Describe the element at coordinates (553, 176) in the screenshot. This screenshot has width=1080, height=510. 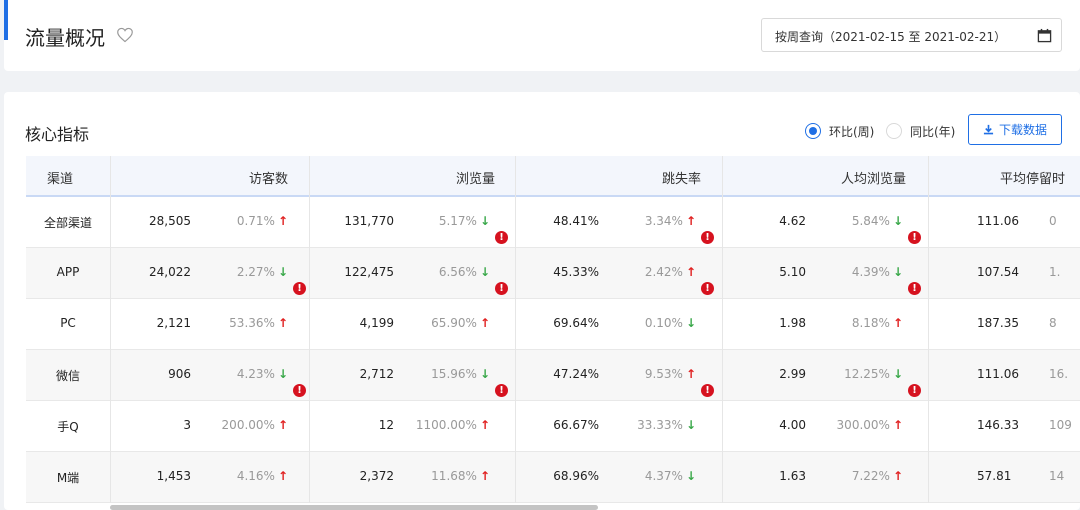
I see `table-header: 渠道 访客数 浏览量 跳失率 人均浏览量 平均停留时` at that location.